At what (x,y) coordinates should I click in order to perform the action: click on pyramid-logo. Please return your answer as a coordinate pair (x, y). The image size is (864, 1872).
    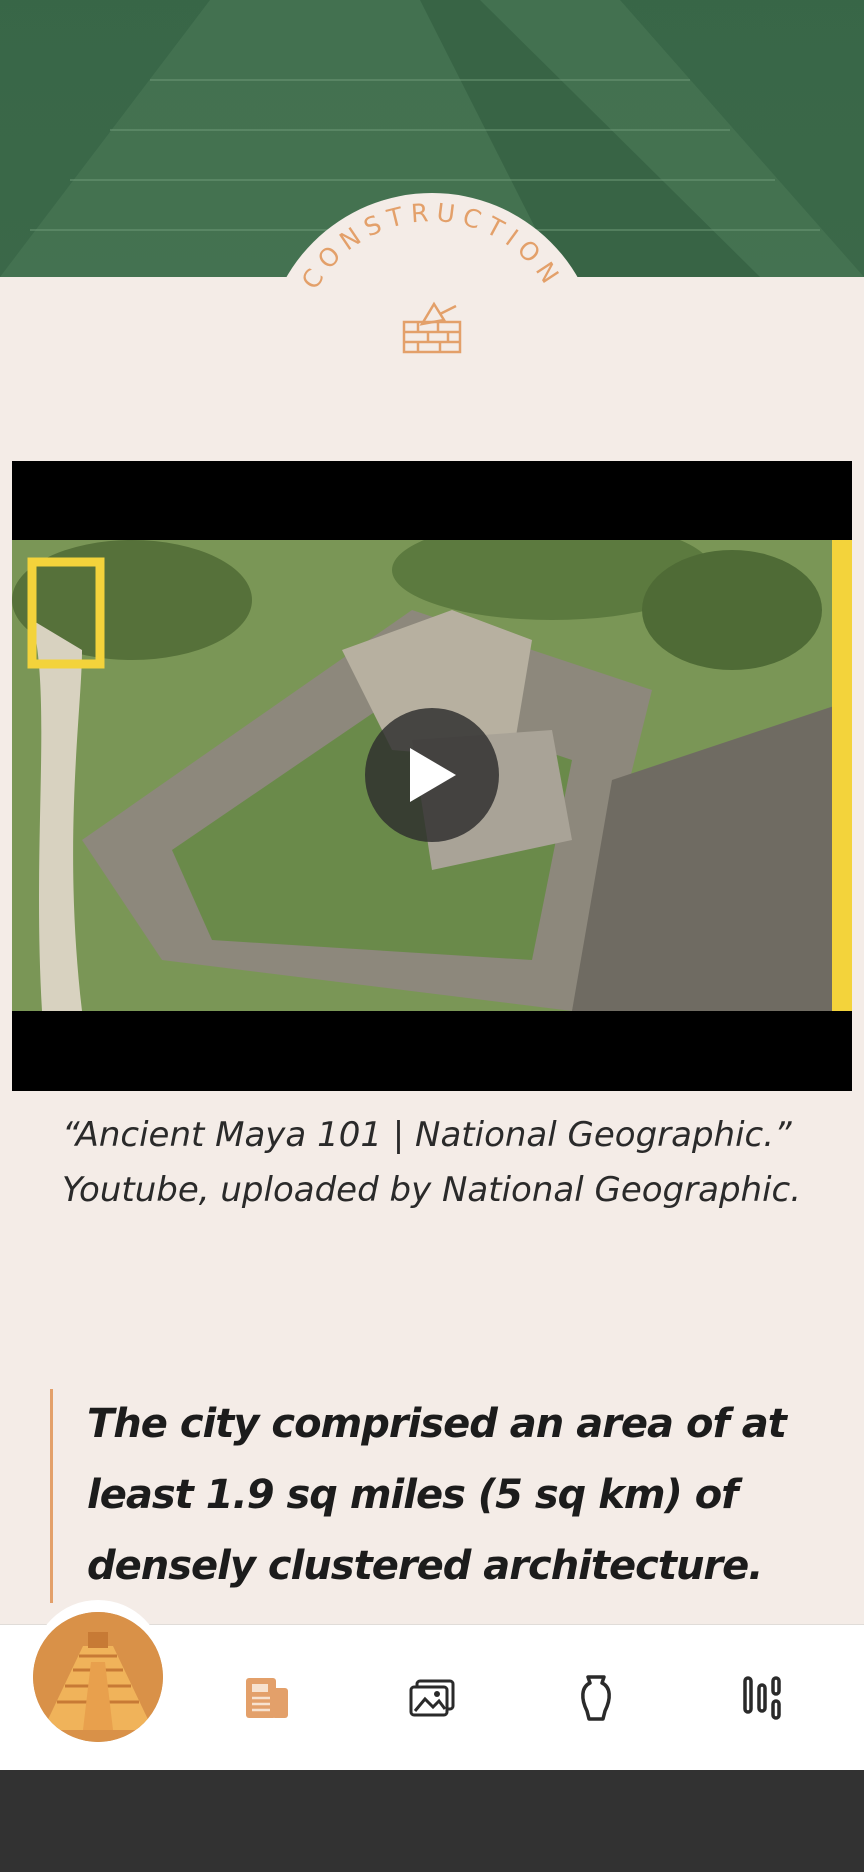
    Looking at the image, I should click on (98, 1677).